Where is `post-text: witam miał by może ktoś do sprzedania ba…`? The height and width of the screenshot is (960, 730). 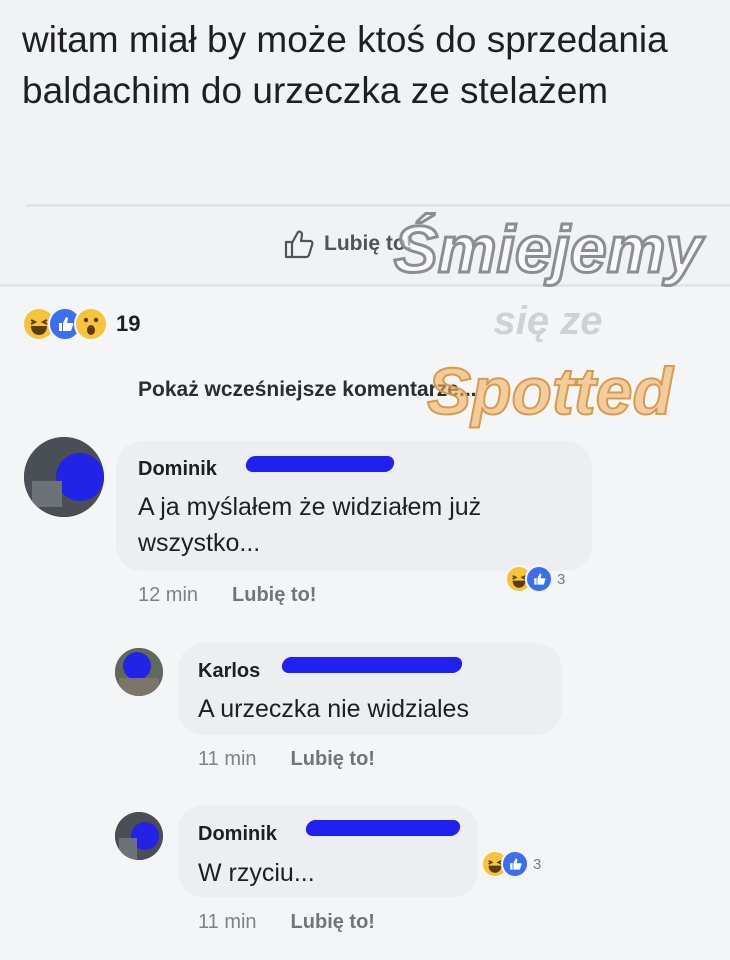 post-text: witam miał by może ktoś do sprzedania ba… is located at coordinates (345, 65).